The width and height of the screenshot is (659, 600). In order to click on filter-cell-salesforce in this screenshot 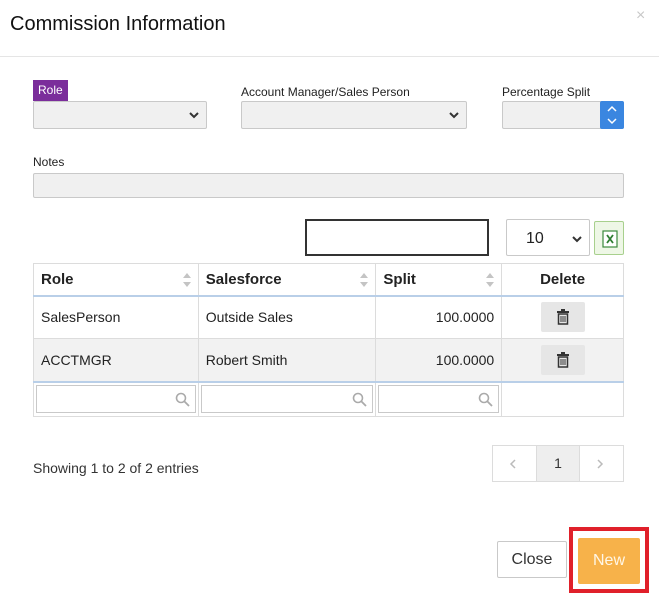, I will do `click(287, 398)`.